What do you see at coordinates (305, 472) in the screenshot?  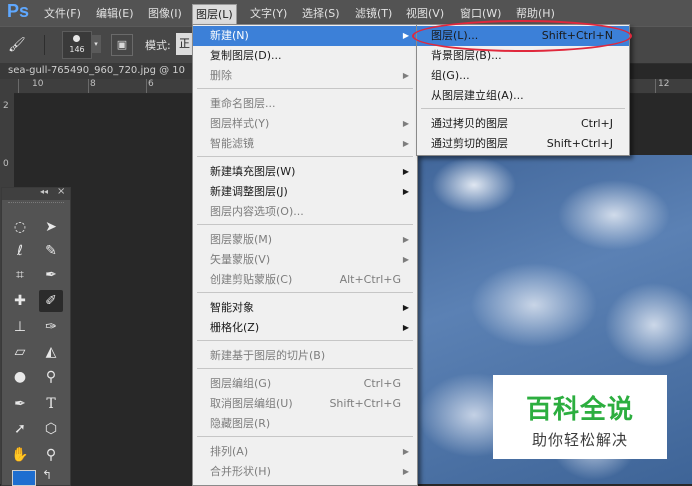 I see `menu-item: 合并形状(H) ▶` at bounding box center [305, 472].